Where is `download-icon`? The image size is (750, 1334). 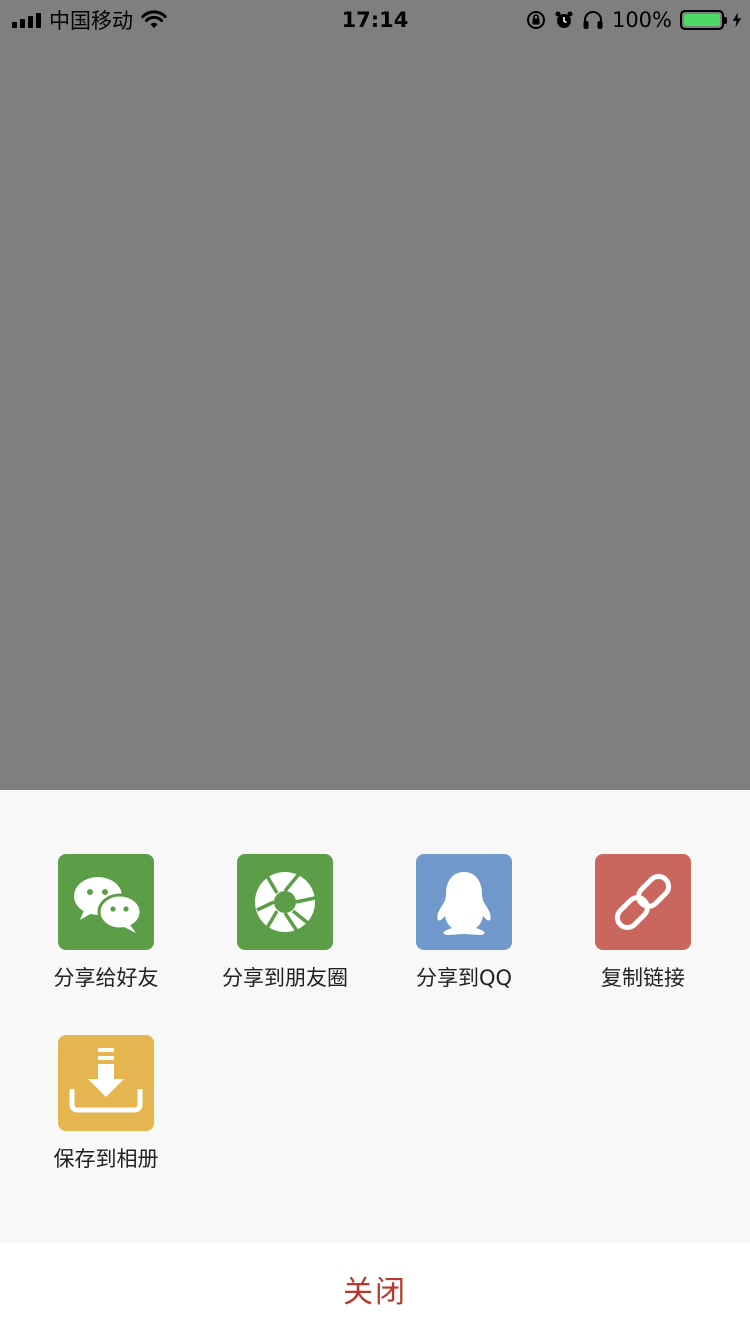
download-icon is located at coordinates (106, 1083).